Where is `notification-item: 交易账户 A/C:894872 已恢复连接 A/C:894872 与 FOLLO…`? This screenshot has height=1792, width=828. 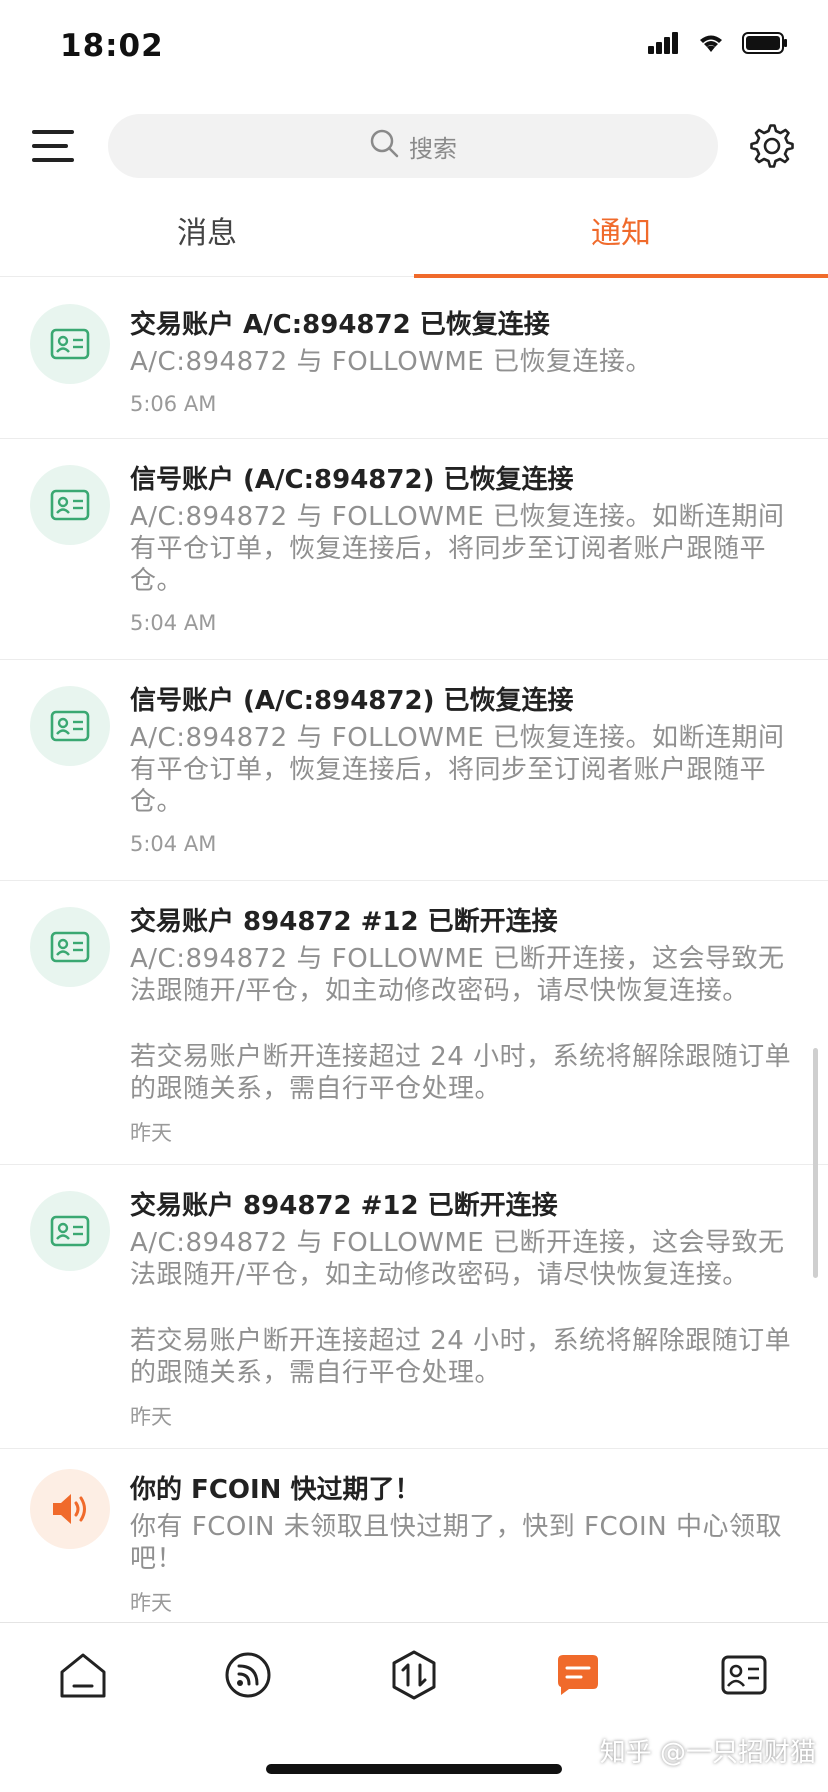 notification-item: 交易账户 A/C:894872 已恢复连接 A/C:894872 与 FOLLO… is located at coordinates (414, 358).